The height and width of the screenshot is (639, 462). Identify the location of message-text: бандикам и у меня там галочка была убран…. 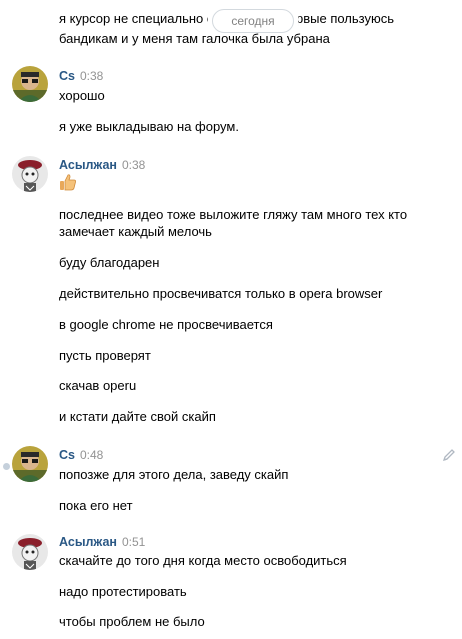
(194, 38).